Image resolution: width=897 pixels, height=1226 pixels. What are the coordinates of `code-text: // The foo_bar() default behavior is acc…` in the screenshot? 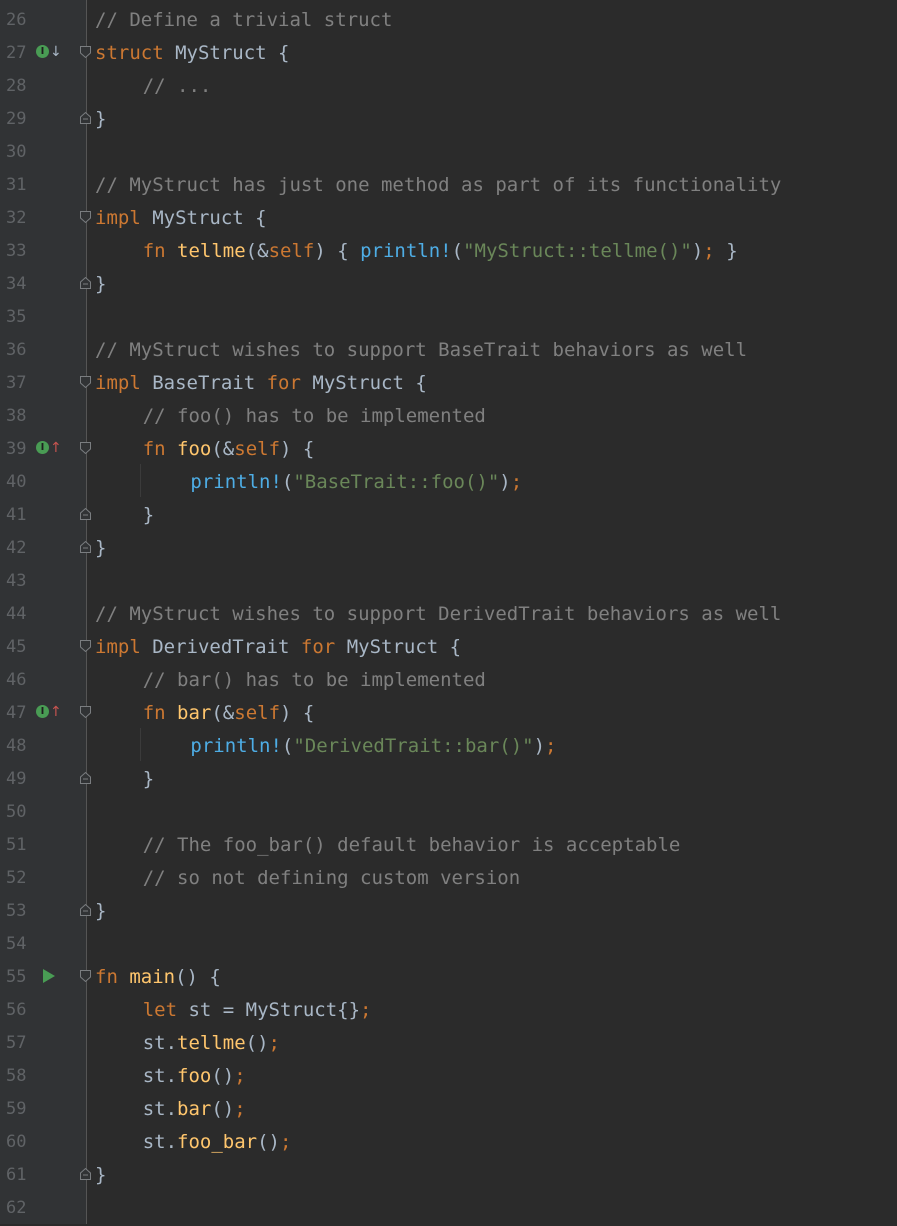 It's located at (412, 843).